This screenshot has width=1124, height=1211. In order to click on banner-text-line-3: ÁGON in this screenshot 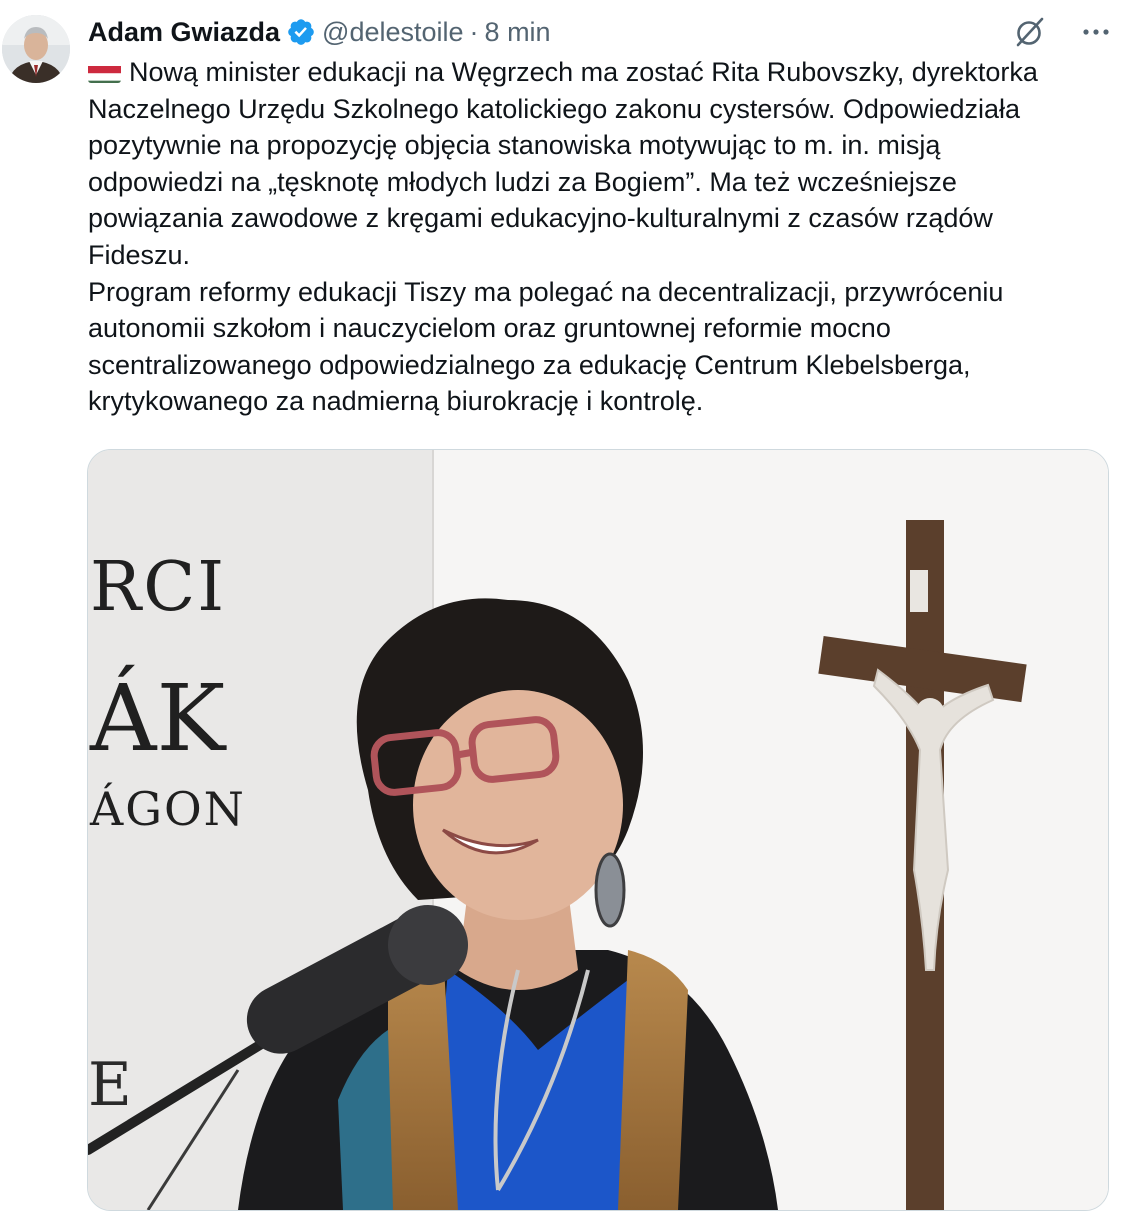, I will do `click(167, 808)`.